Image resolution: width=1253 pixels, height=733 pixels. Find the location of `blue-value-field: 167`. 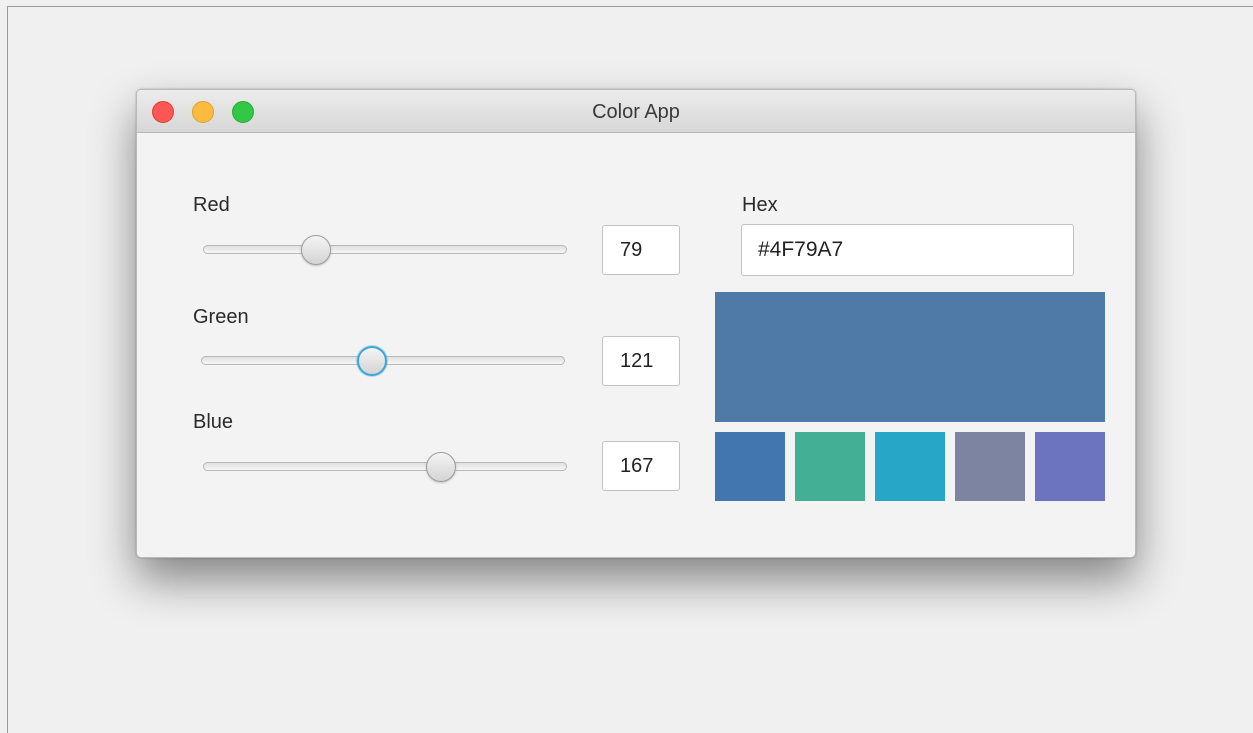

blue-value-field: 167 is located at coordinates (641, 466).